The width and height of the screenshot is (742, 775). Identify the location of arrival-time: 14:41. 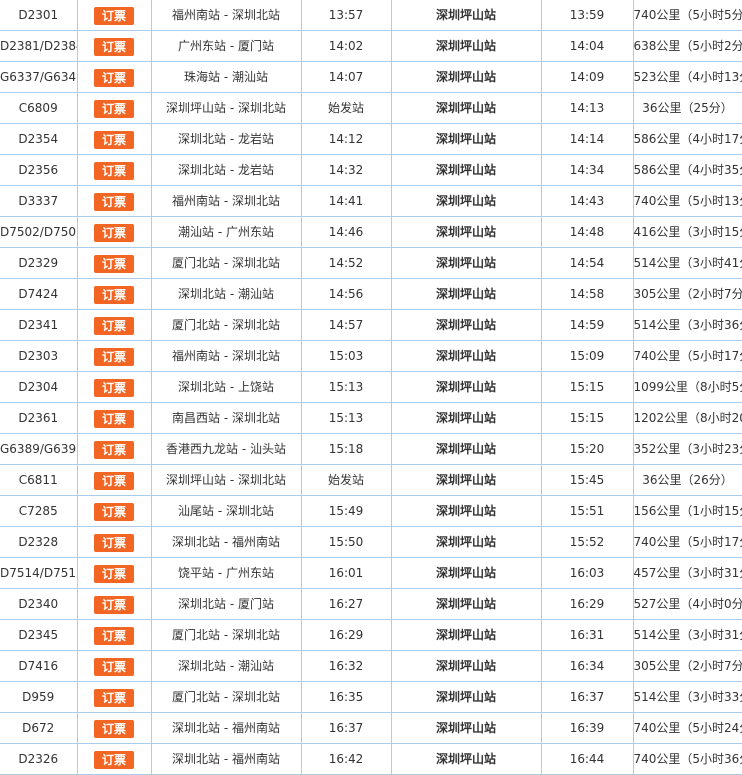
(346, 201).